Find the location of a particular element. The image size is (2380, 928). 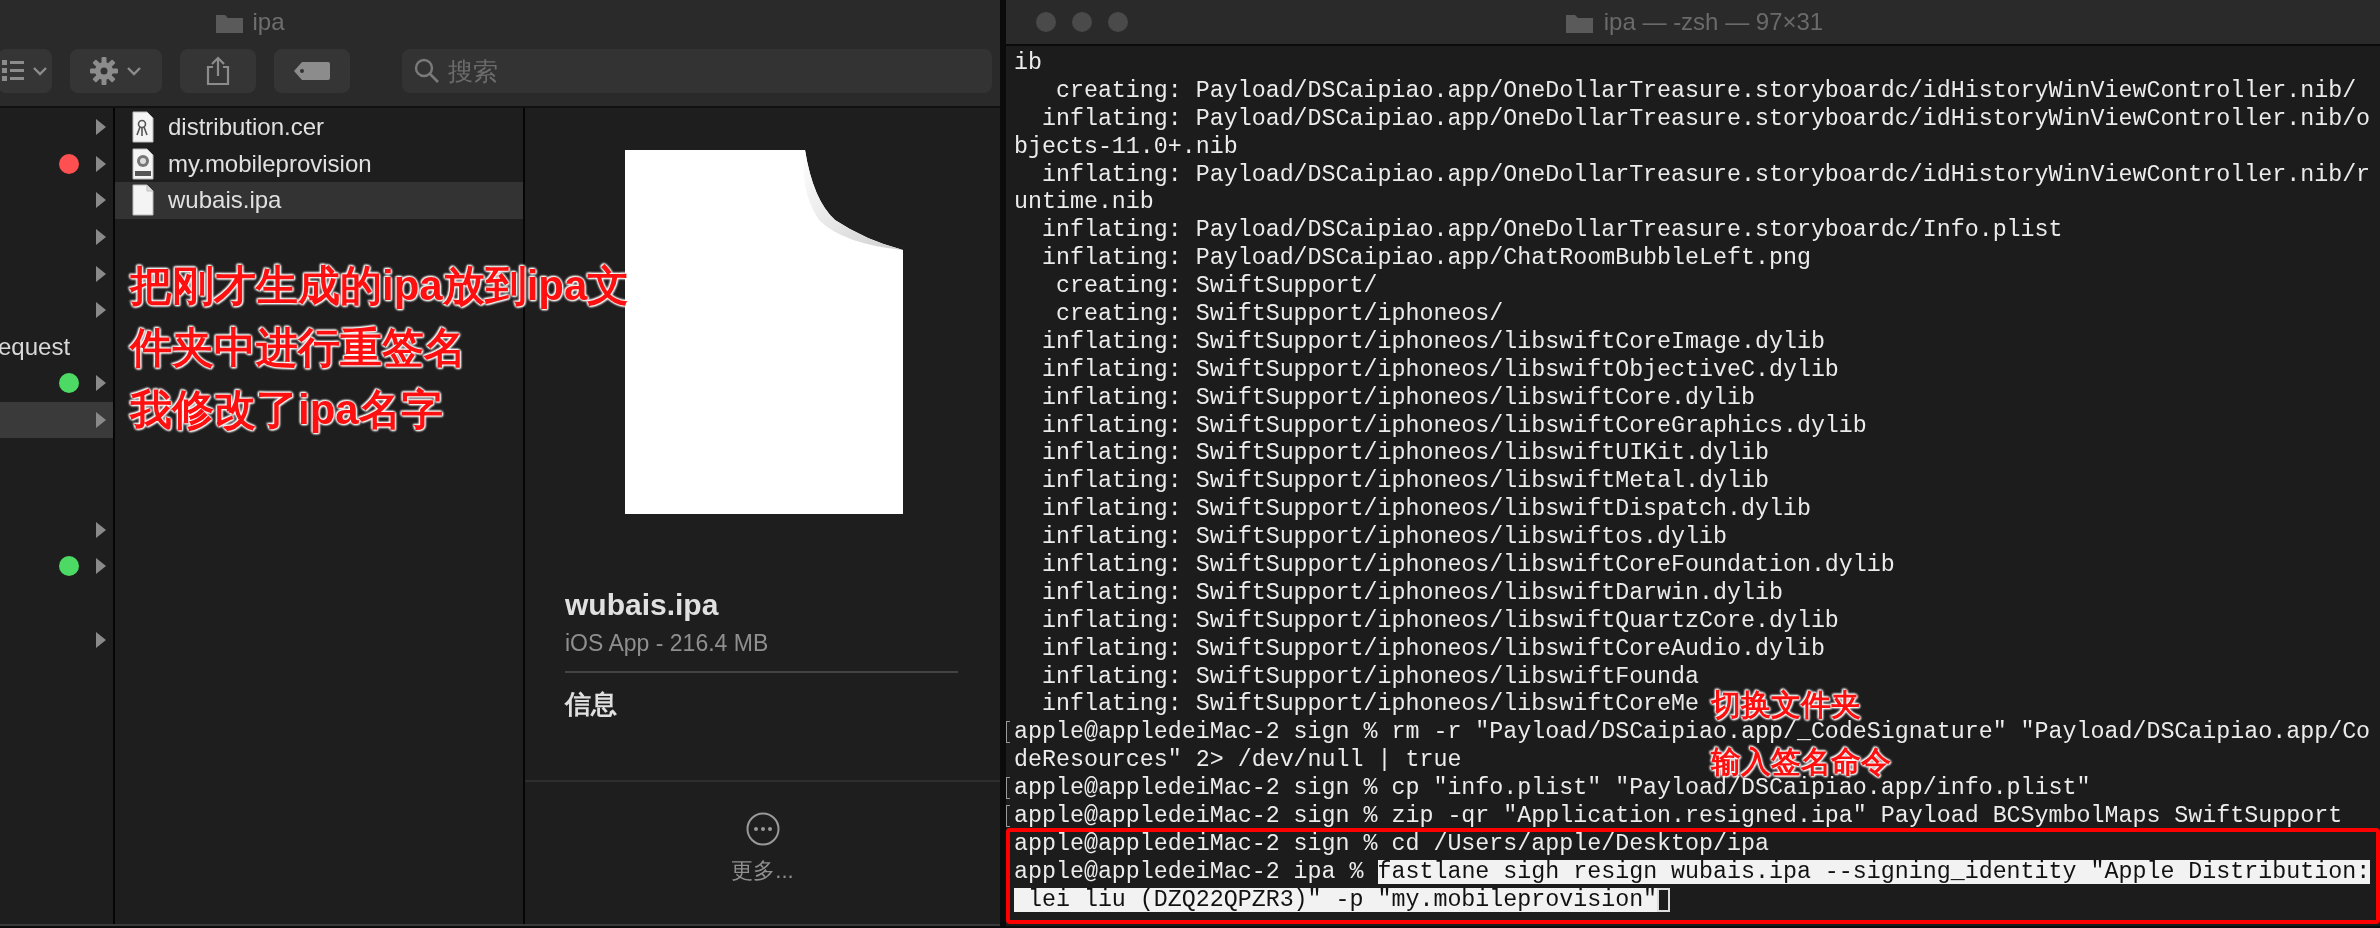

selected-text: lei liu (DZQ22QPZR3)" -p "my.mobileprovision" is located at coordinates (1336, 899).